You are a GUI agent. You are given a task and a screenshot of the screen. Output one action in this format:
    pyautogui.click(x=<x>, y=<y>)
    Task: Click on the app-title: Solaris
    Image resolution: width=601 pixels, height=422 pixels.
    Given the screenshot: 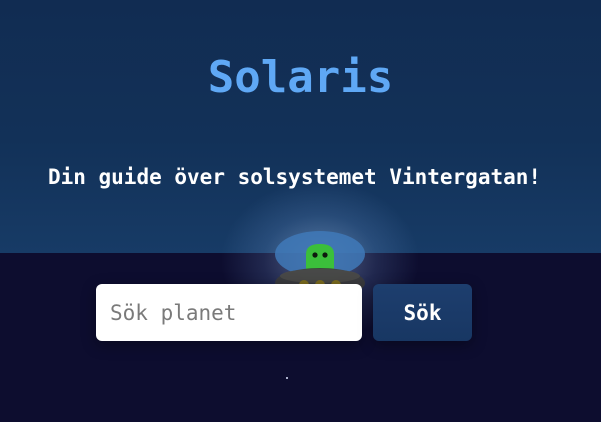 What is the action you would take?
    pyautogui.click(x=300, y=77)
    